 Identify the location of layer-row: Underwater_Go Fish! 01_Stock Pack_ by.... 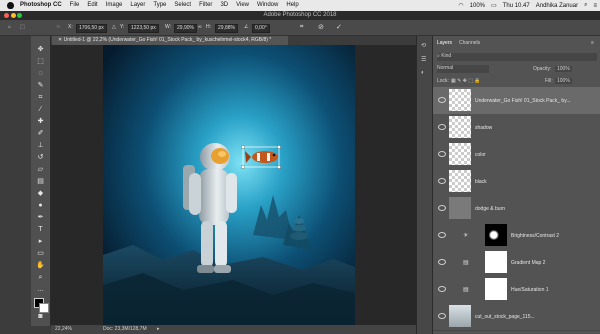
(516, 101).